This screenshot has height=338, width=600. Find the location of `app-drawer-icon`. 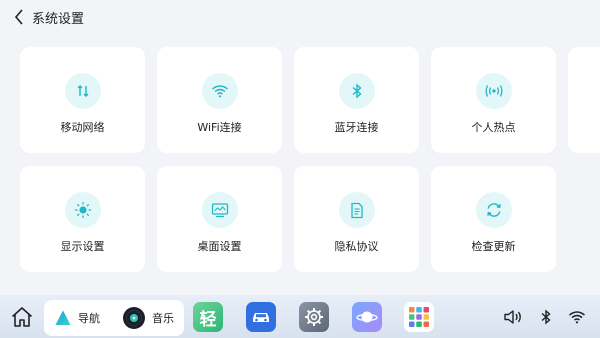

app-drawer-icon is located at coordinates (419, 317).